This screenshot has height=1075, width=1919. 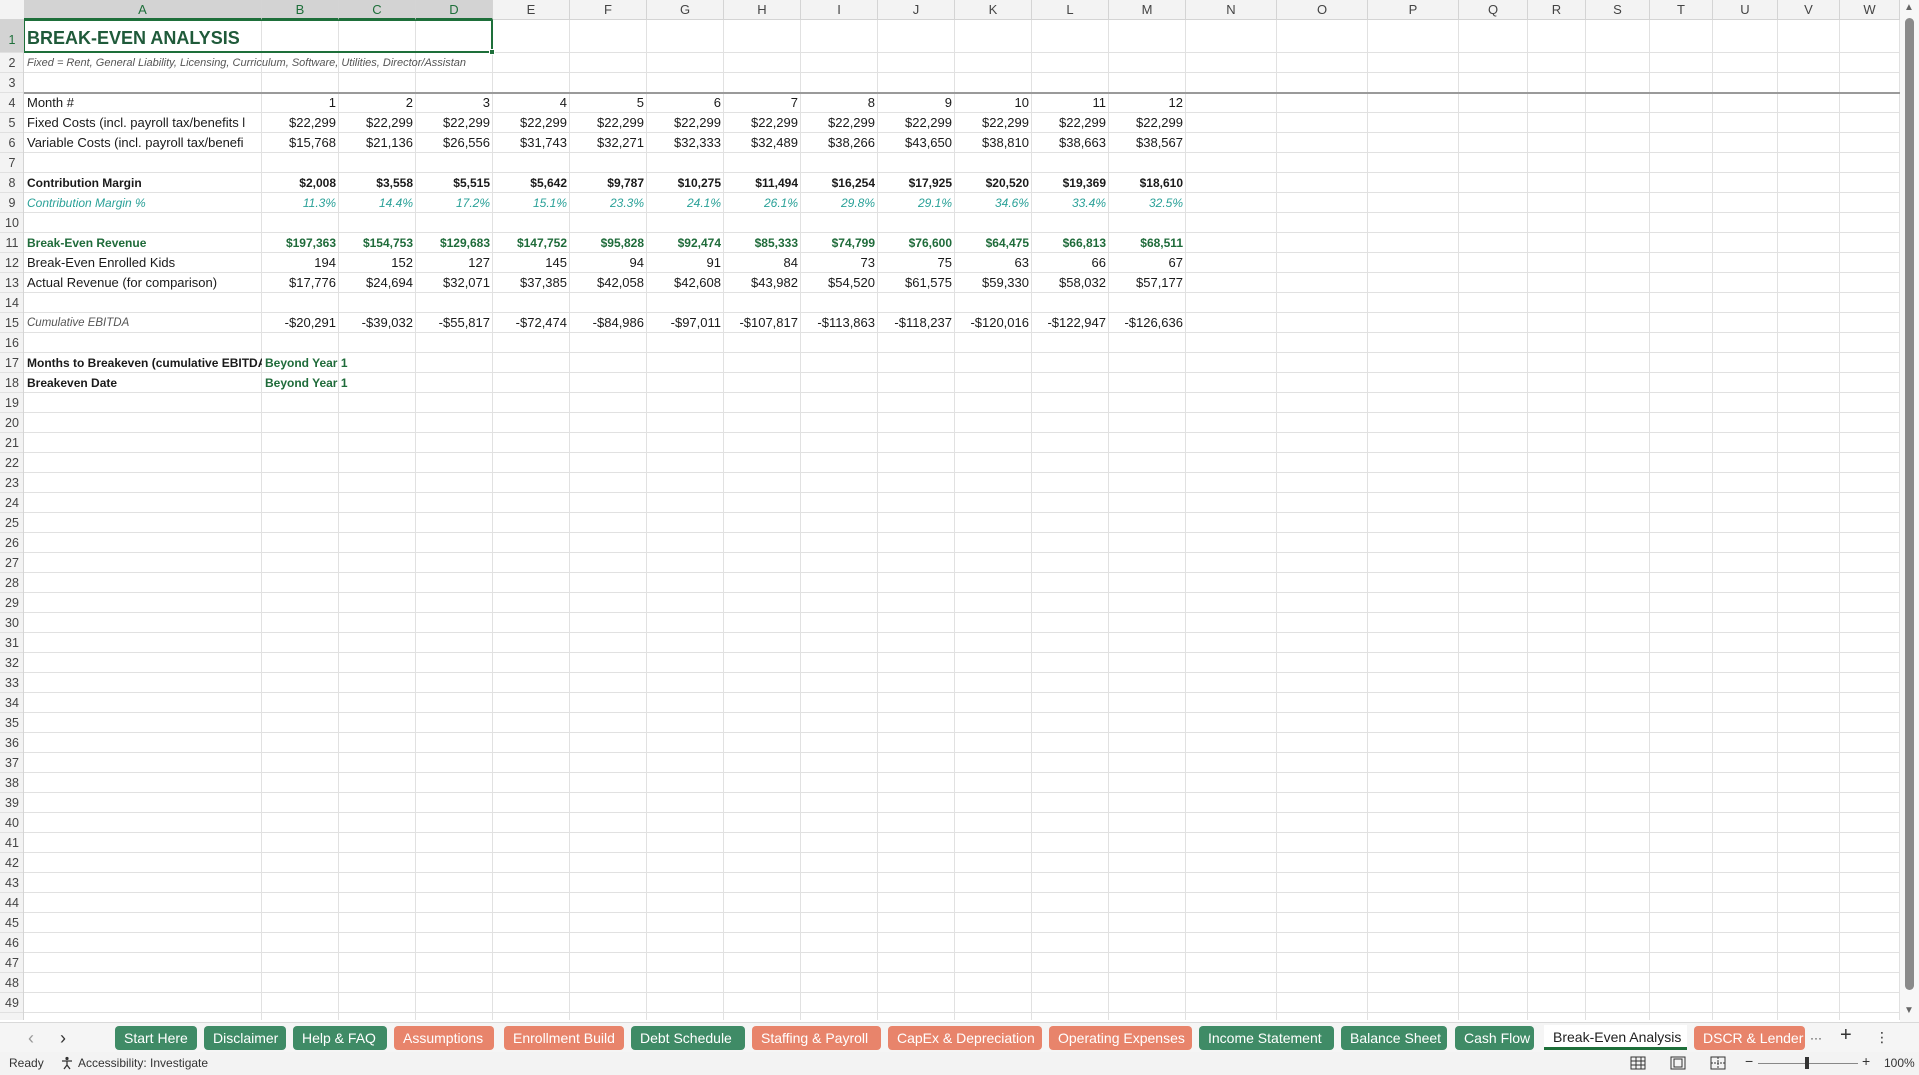 I want to click on cell-i15: -$113,863, so click(x=839, y=323).